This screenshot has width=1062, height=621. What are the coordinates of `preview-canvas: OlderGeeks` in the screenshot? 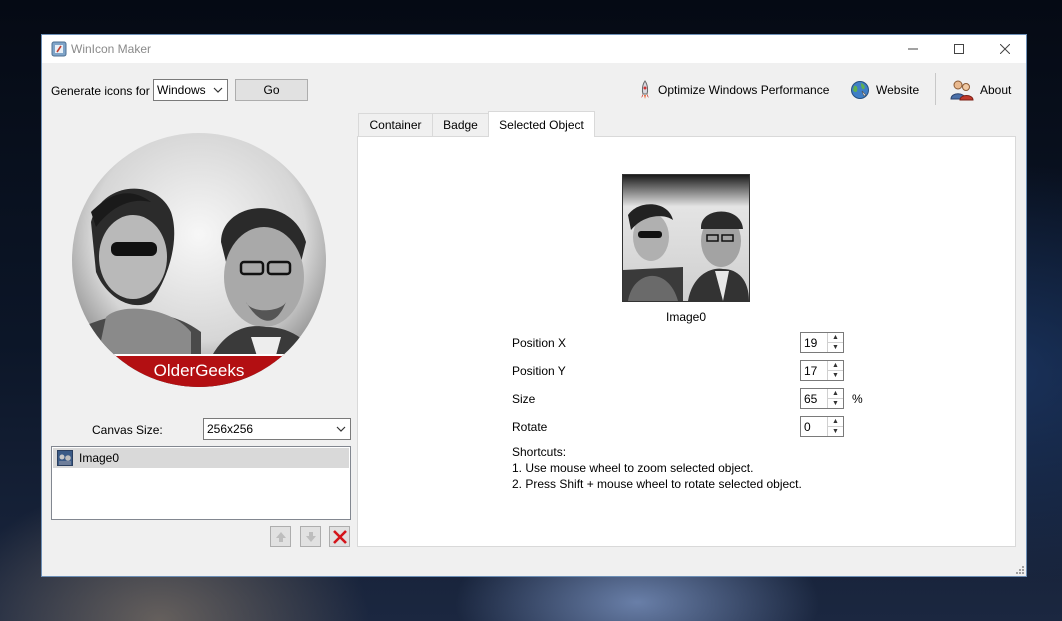 It's located at (199, 260).